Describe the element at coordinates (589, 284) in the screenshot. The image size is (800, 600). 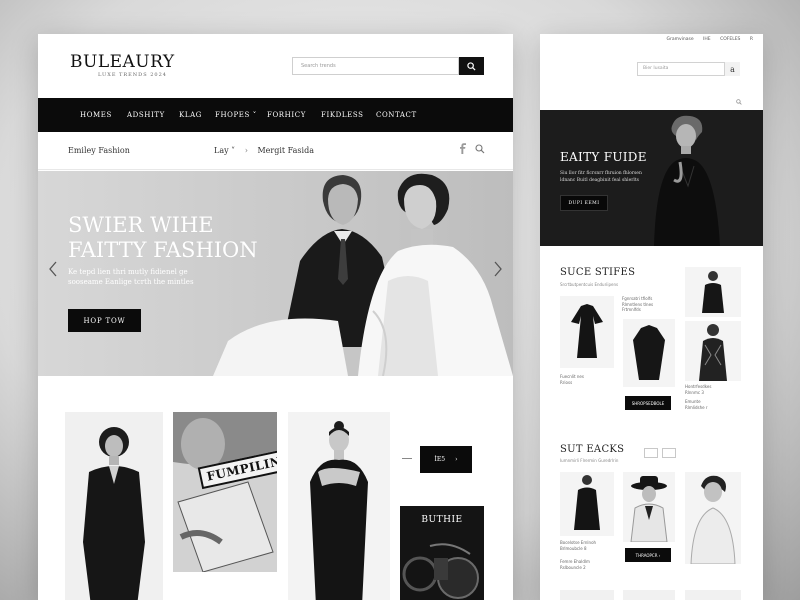
I see `section-subtitle: Srcrtbutpentcuis Enduriipens` at that location.